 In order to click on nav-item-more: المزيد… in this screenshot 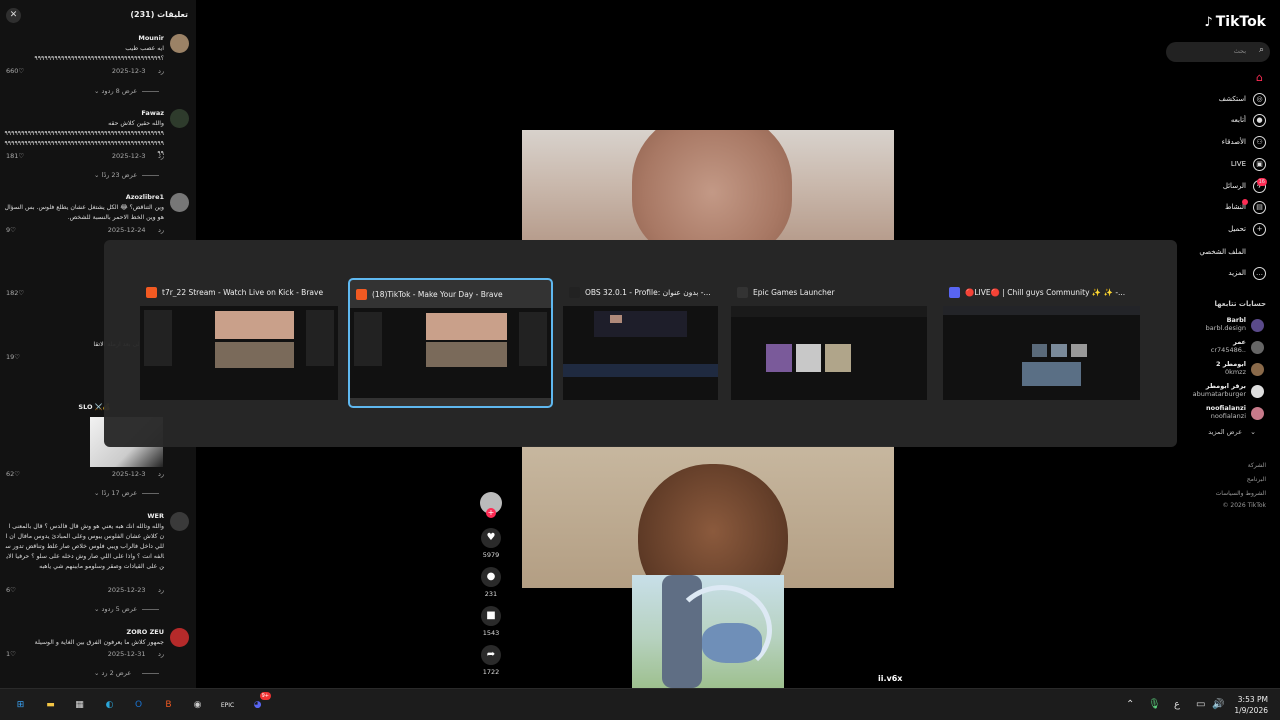, I will do `click(1232, 274)`.